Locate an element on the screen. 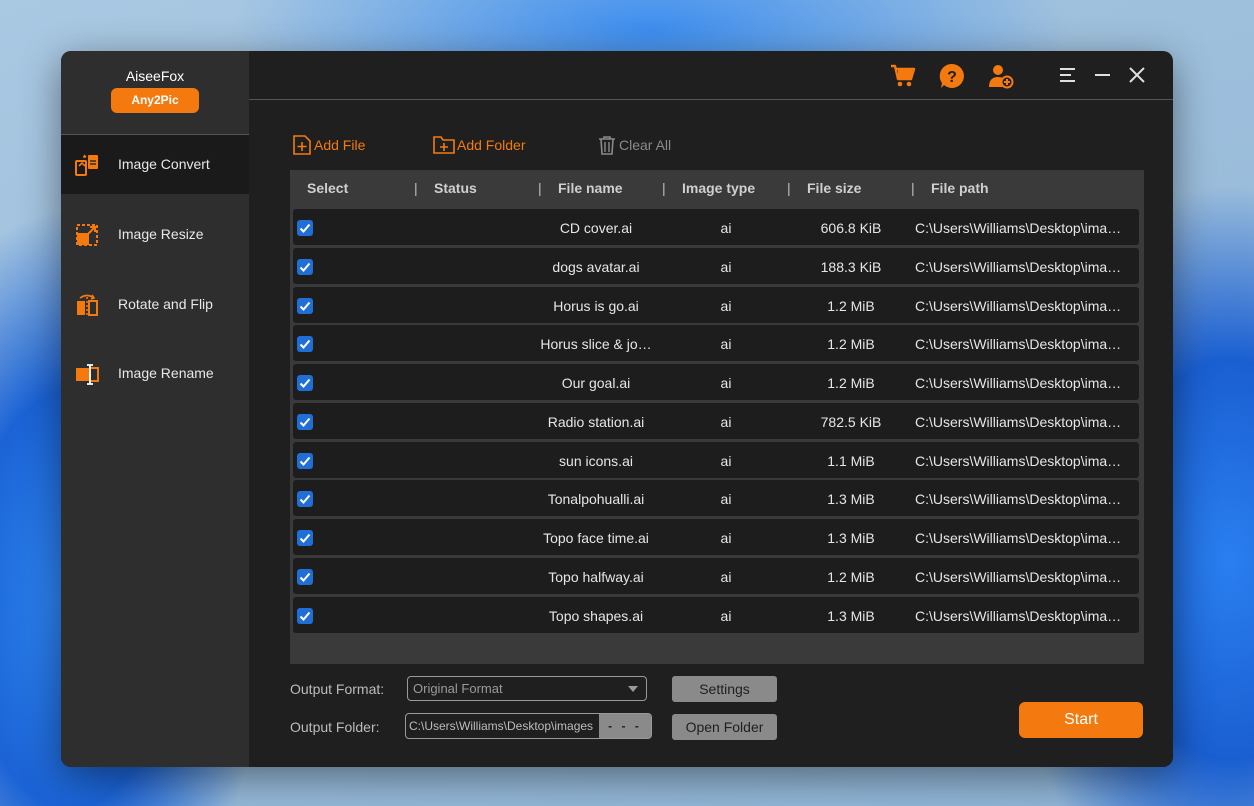  add-folder-icon is located at coordinates (444, 145).